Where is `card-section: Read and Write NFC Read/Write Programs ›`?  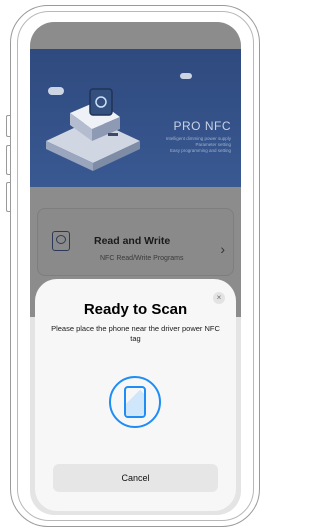 card-section: Read and Write NFC Read/Write Programs › is located at coordinates (135, 237).